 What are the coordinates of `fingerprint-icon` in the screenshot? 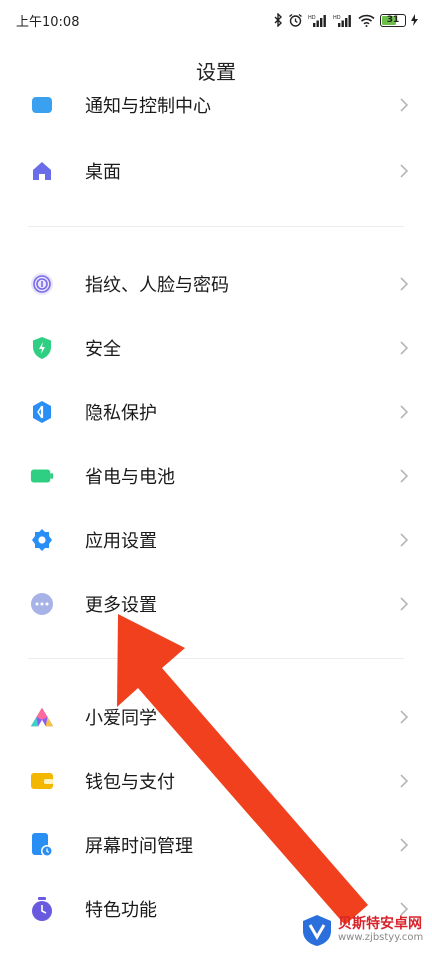 It's located at (42, 284).